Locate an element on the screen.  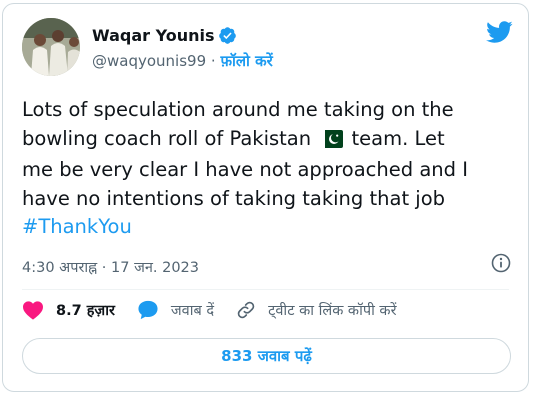
read-replies-button: 833 जवाब पढ़ें is located at coordinates (266, 356).